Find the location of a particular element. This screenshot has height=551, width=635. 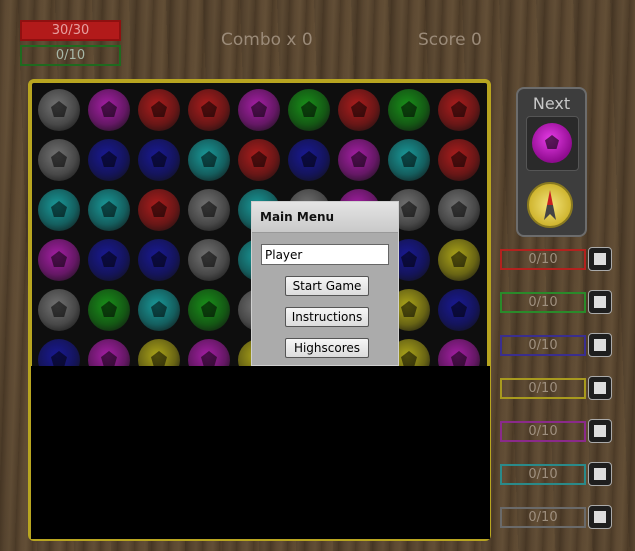

stone-icon-glyph is located at coordinates (600, 259).